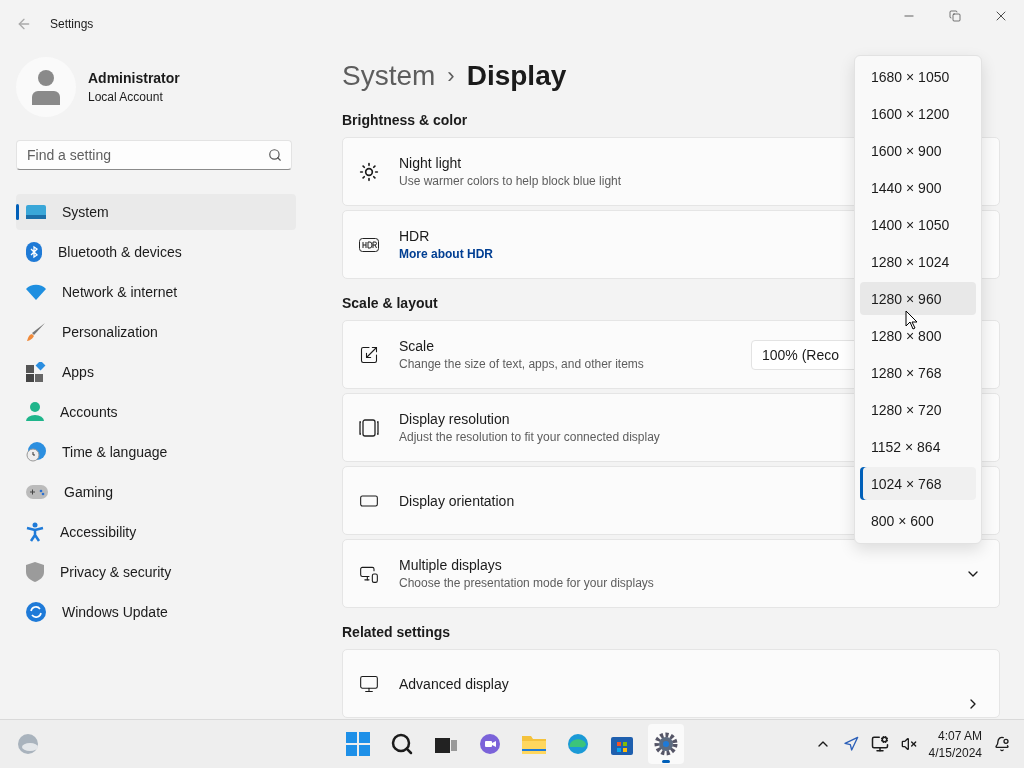 The image size is (1024, 768). I want to click on card-title: Multiple displays, so click(451, 565).